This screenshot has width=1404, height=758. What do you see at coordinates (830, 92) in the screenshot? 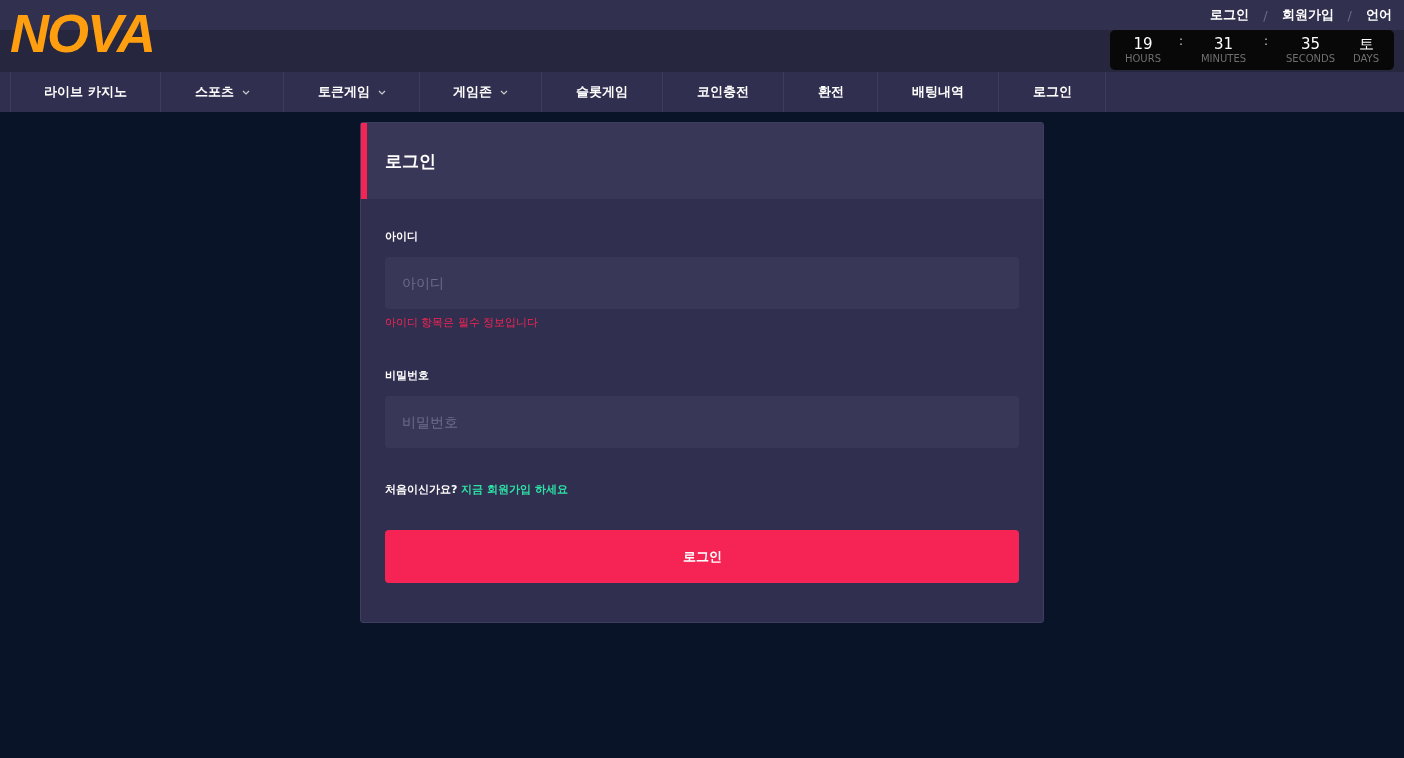
I see `nav-item: 환전` at bounding box center [830, 92].